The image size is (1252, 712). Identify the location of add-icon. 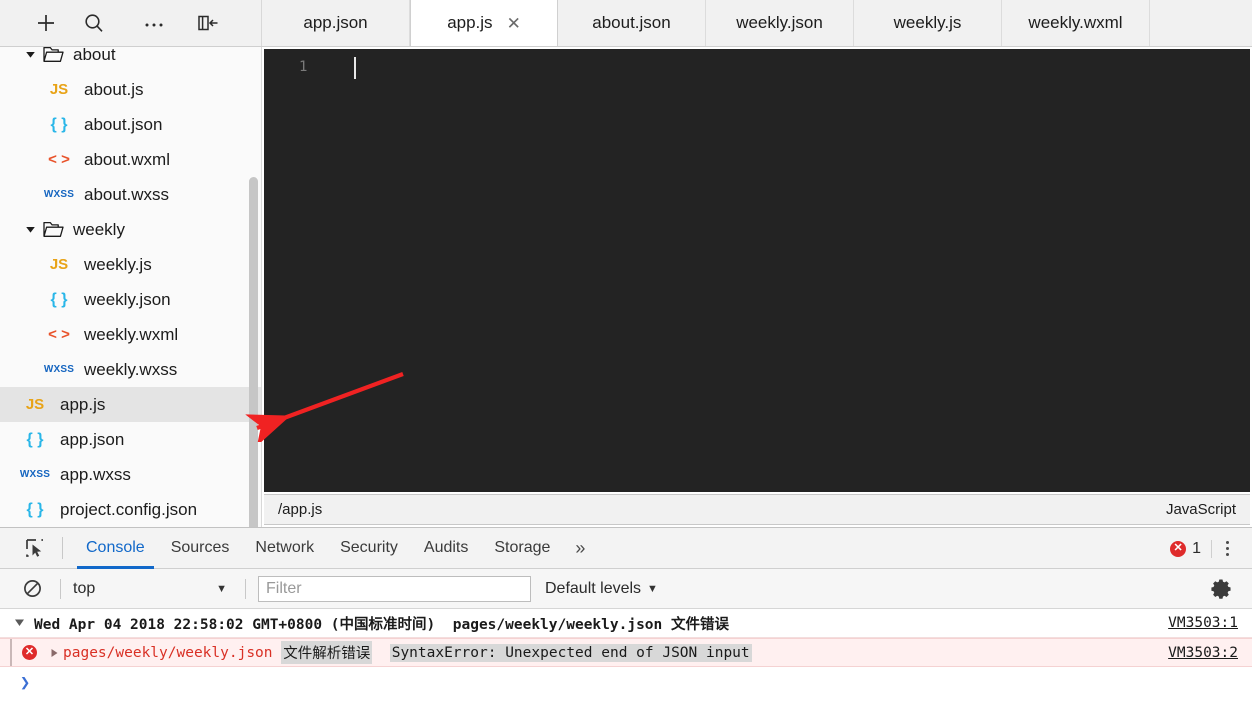
(46, 23).